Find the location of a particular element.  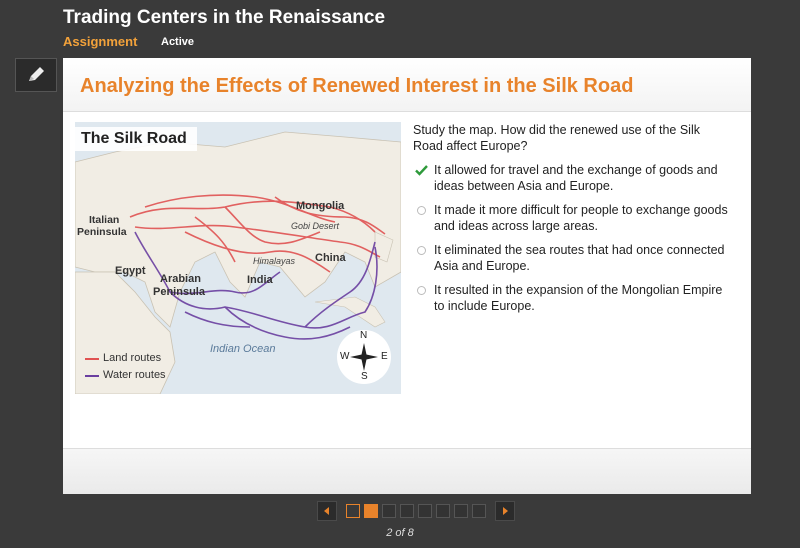

map-label-italian-2: Peninsula is located at coordinates (102, 232).